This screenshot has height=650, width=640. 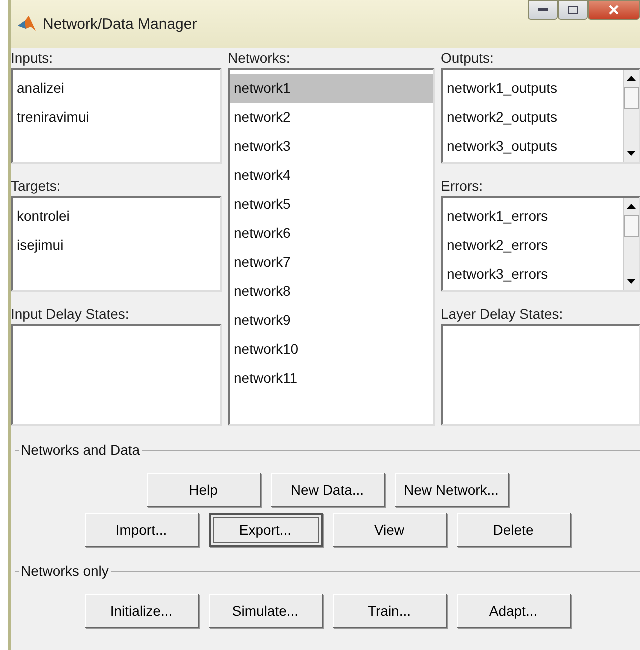 What do you see at coordinates (65, 571) in the screenshot?
I see `group-title: Networks only` at bounding box center [65, 571].